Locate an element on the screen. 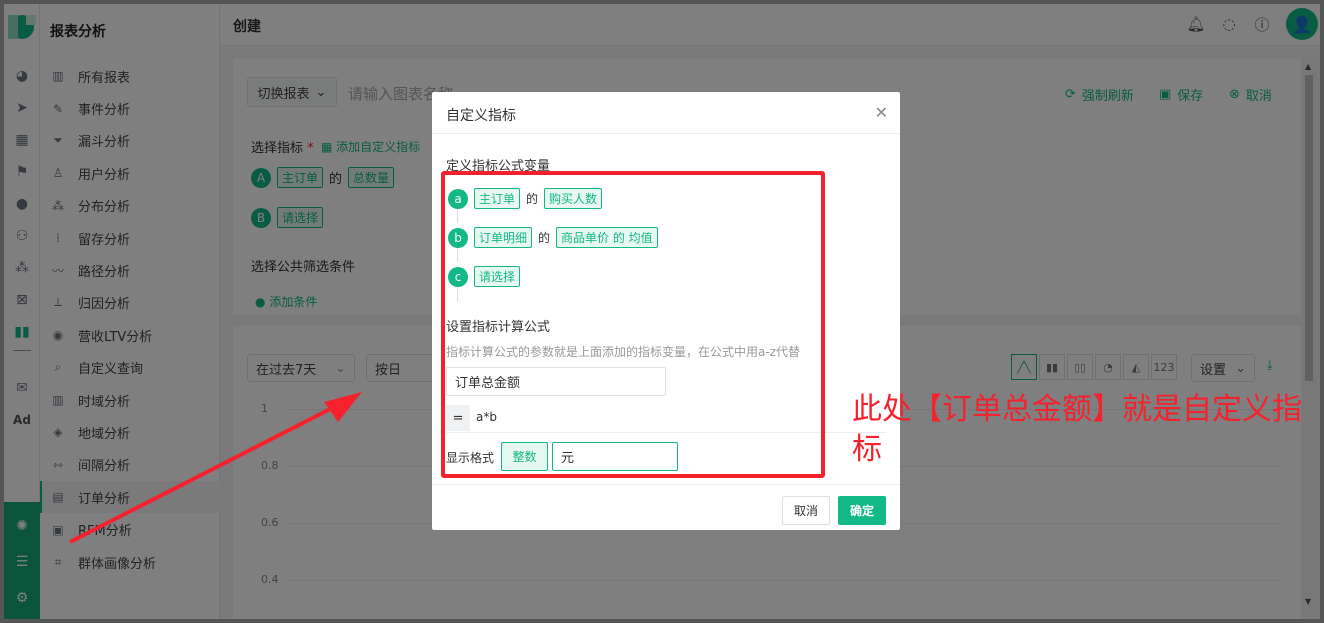 Image resolution: width=1324 pixels, height=623 pixels. annotation-arrow is located at coordinates (215, 468).